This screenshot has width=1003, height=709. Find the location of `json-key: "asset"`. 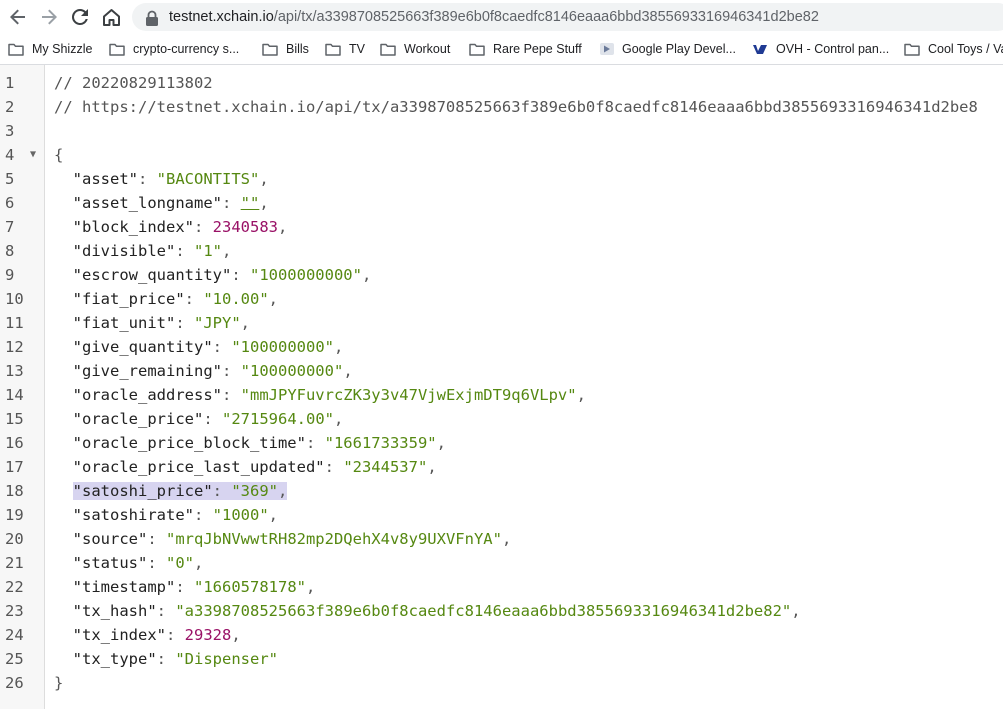

json-key: "asset" is located at coordinates (105, 179).